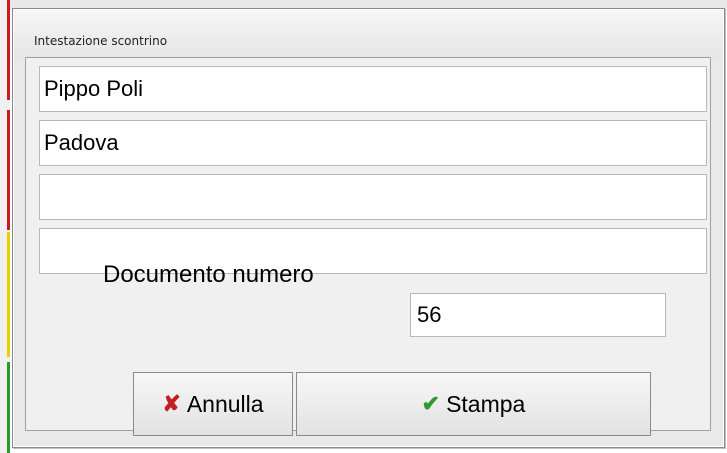  Describe the element at coordinates (373, 89) in the screenshot. I see `header-line-1-input` at that location.